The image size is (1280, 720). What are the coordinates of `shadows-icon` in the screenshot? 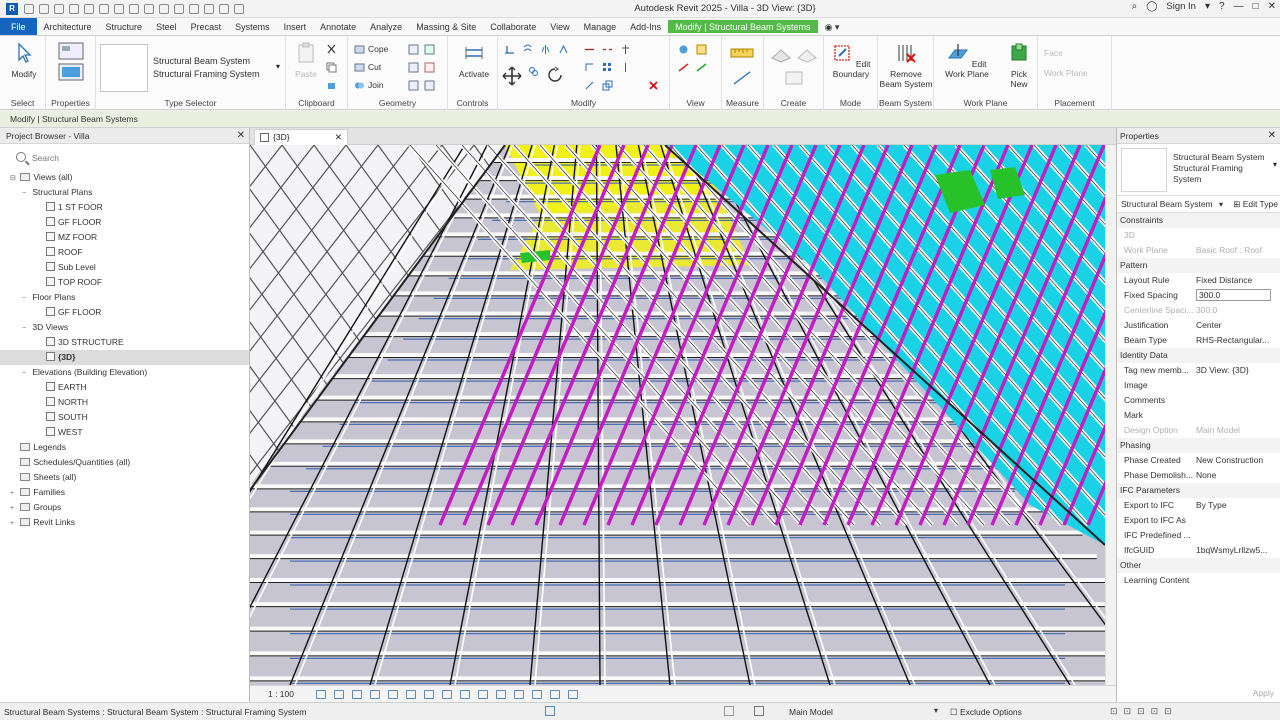 It's located at (375, 694).